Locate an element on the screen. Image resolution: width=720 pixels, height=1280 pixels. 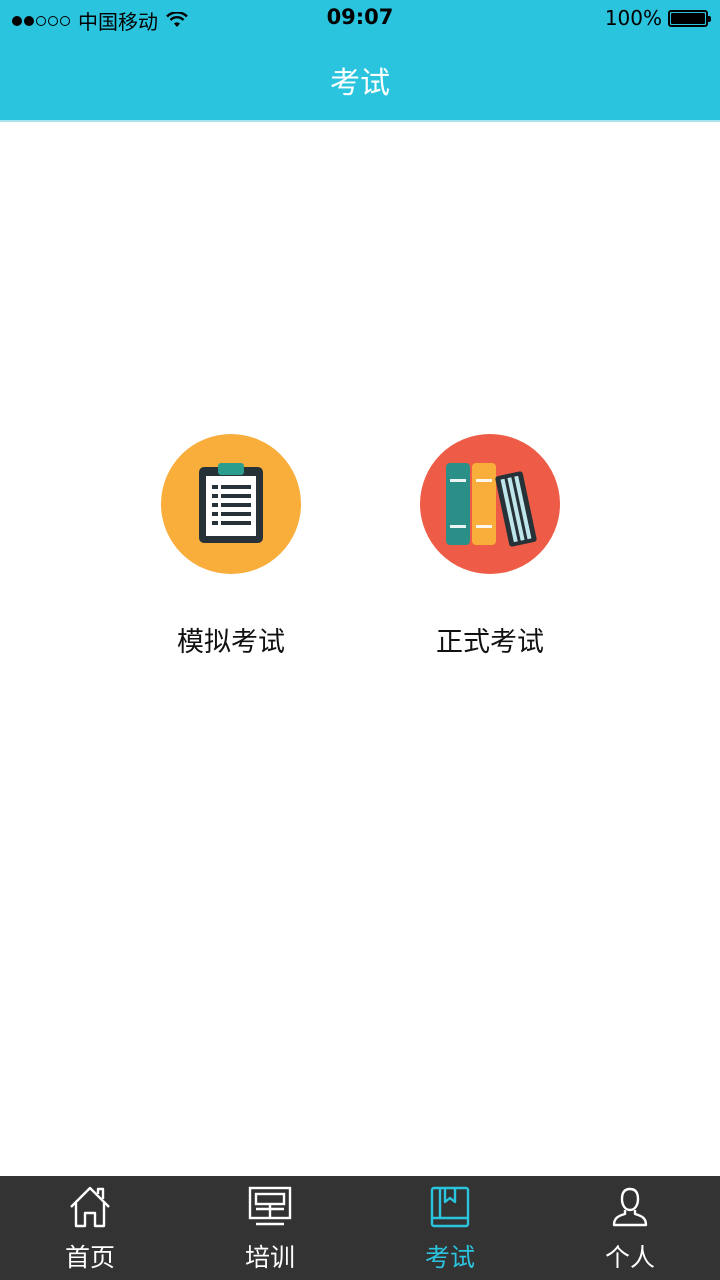
battery-percentage: 100% is located at coordinates (633, 18).